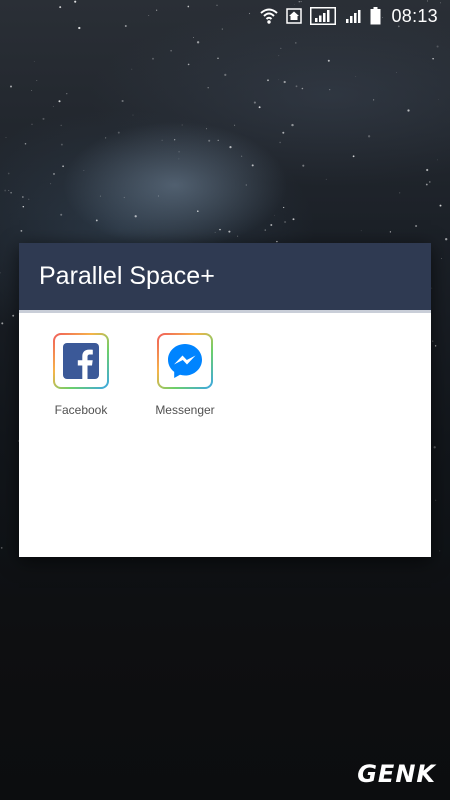 The width and height of the screenshot is (450, 800). Describe the element at coordinates (375, 16) in the screenshot. I see `battery-icon` at that location.